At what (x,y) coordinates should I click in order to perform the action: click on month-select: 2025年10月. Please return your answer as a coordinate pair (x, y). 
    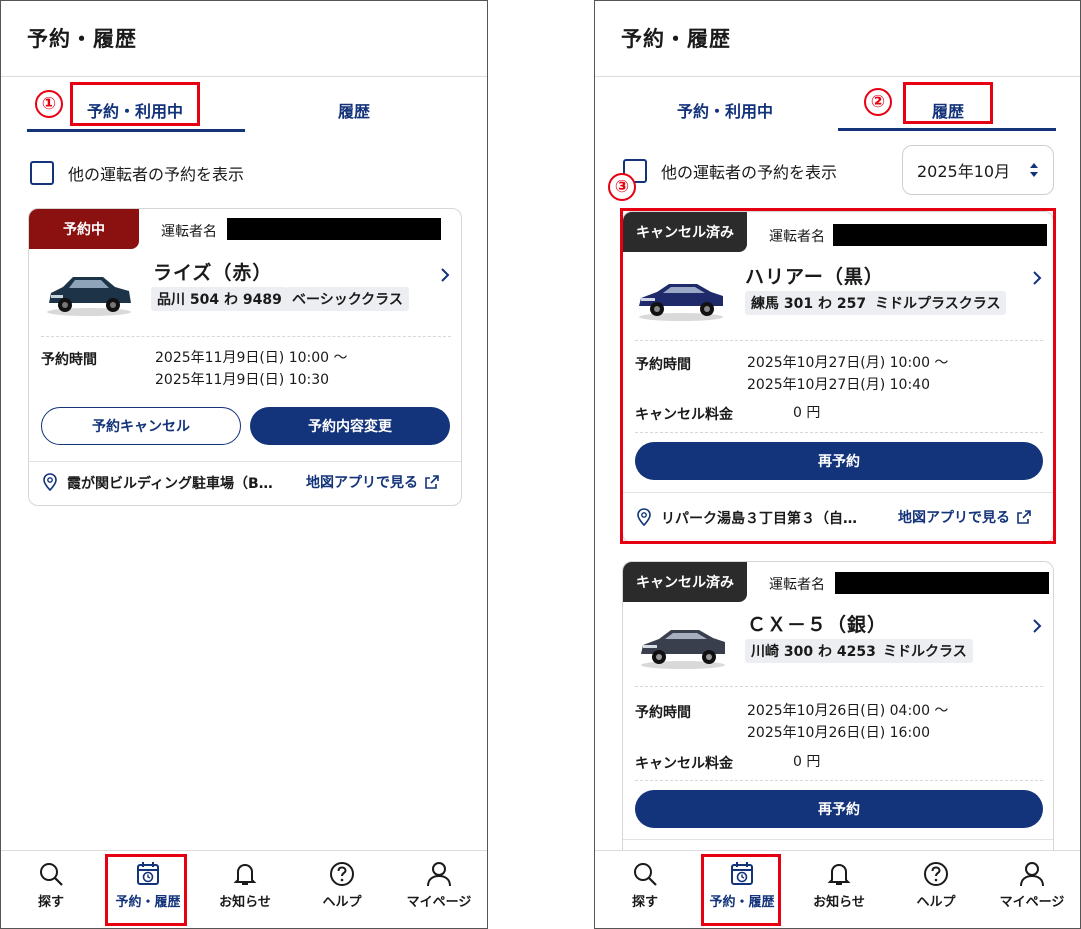
    Looking at the image, I should click on (978, 170).